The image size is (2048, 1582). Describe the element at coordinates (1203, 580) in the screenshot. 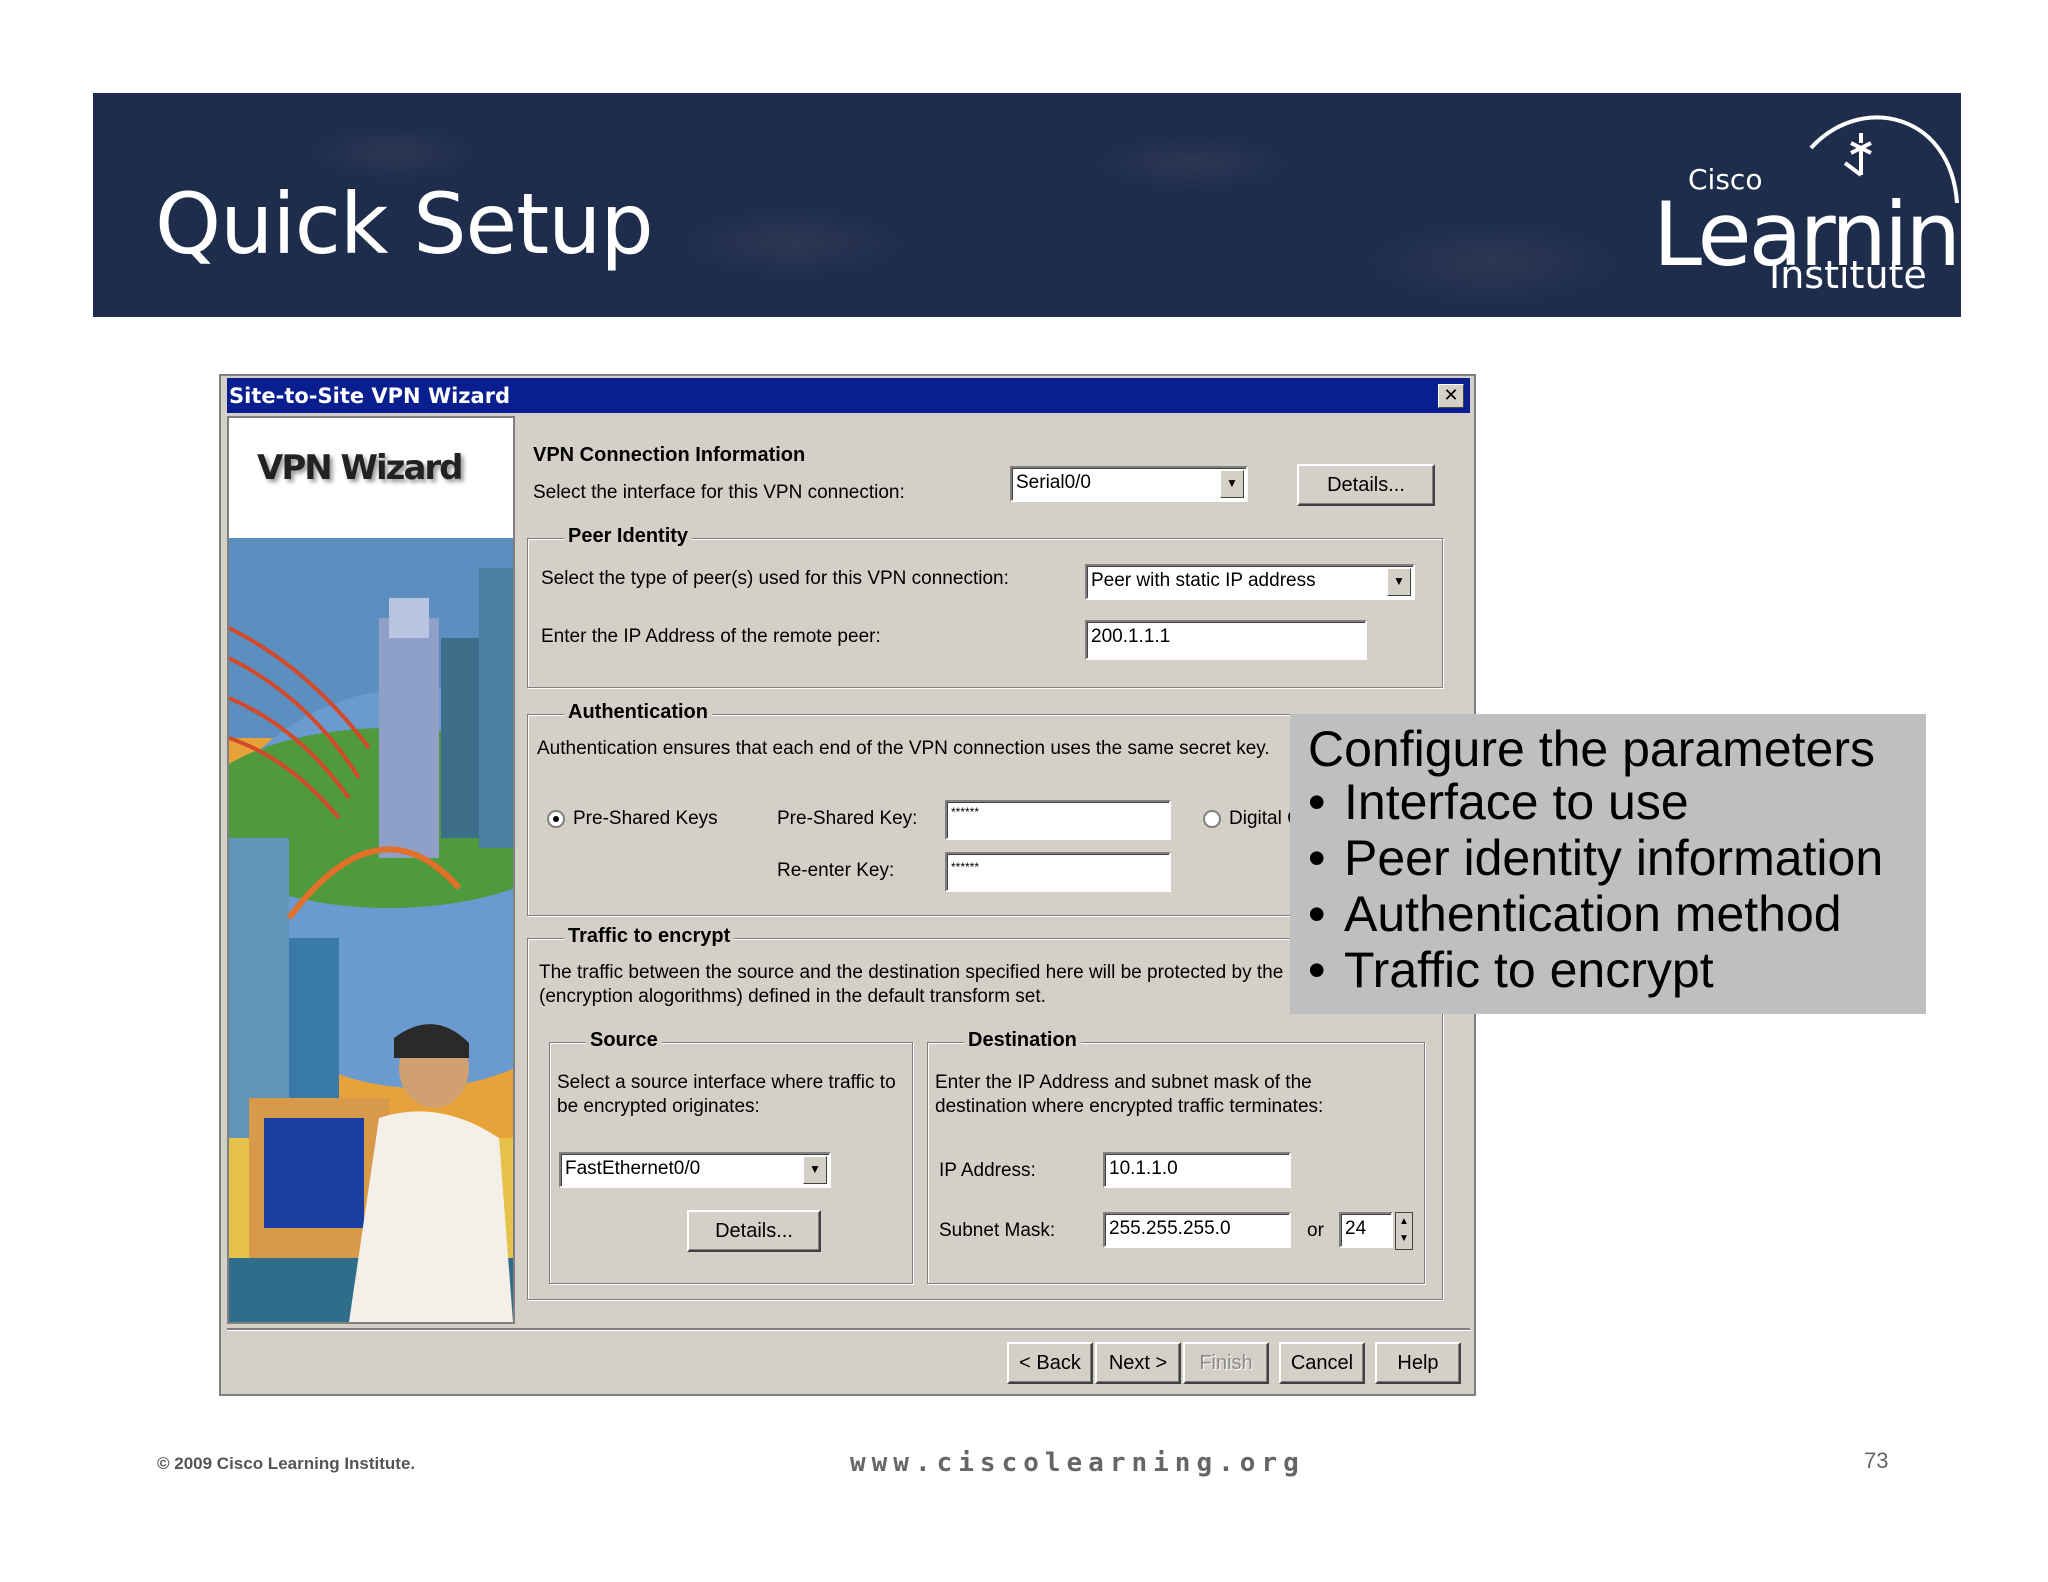

I see `peer-type-value: Peer with static IP address` at that location.